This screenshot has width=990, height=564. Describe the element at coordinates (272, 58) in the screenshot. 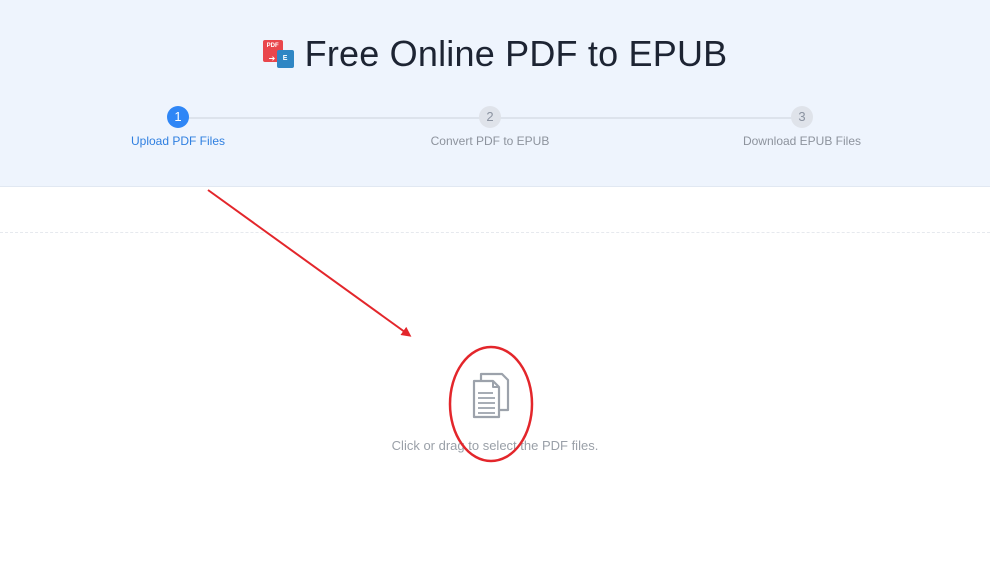

I see `logo-arrow-icon: ➔` at that location.